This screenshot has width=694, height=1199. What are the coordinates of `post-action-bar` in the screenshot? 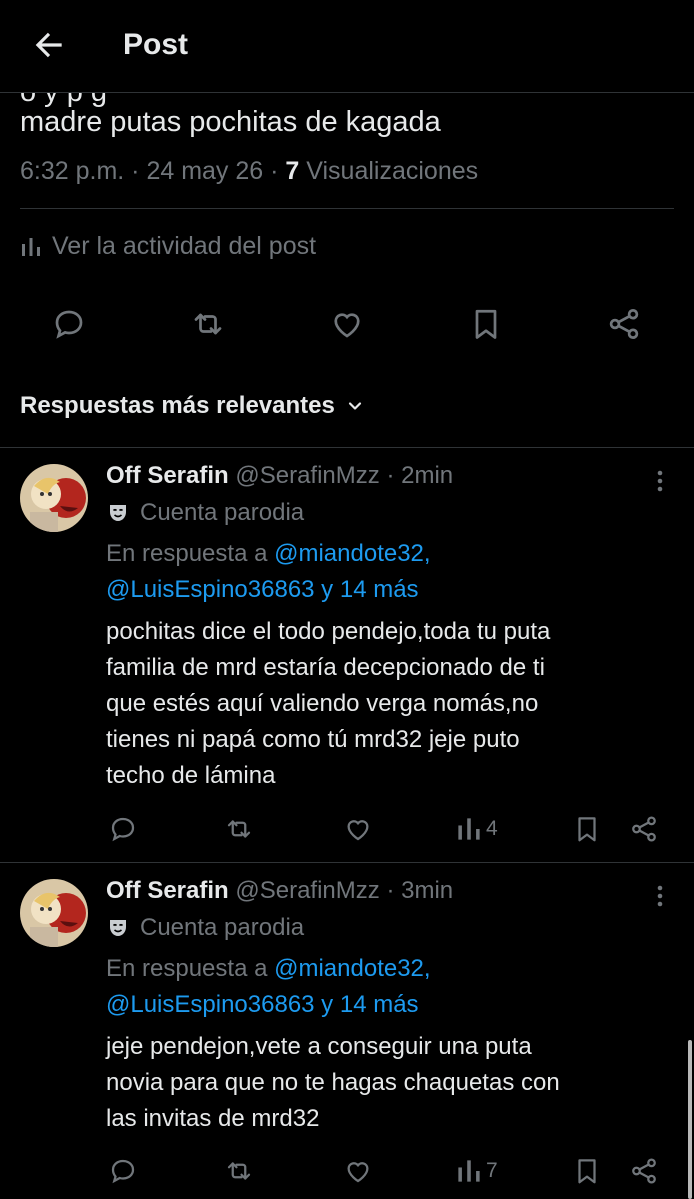 It's located at (347, 325).